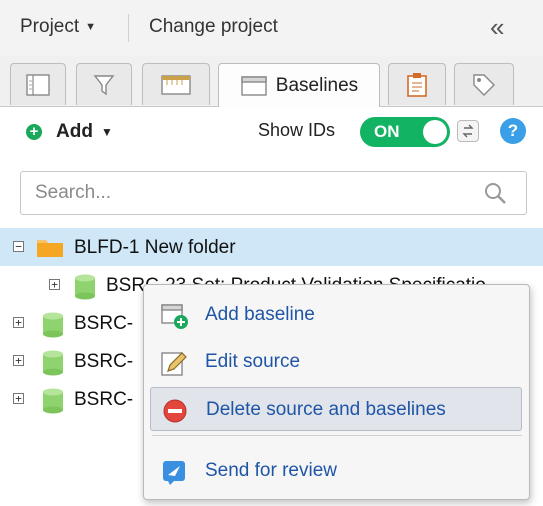 The image size is (543, 506). I want to click on document-list-icon, so click(38, 84).